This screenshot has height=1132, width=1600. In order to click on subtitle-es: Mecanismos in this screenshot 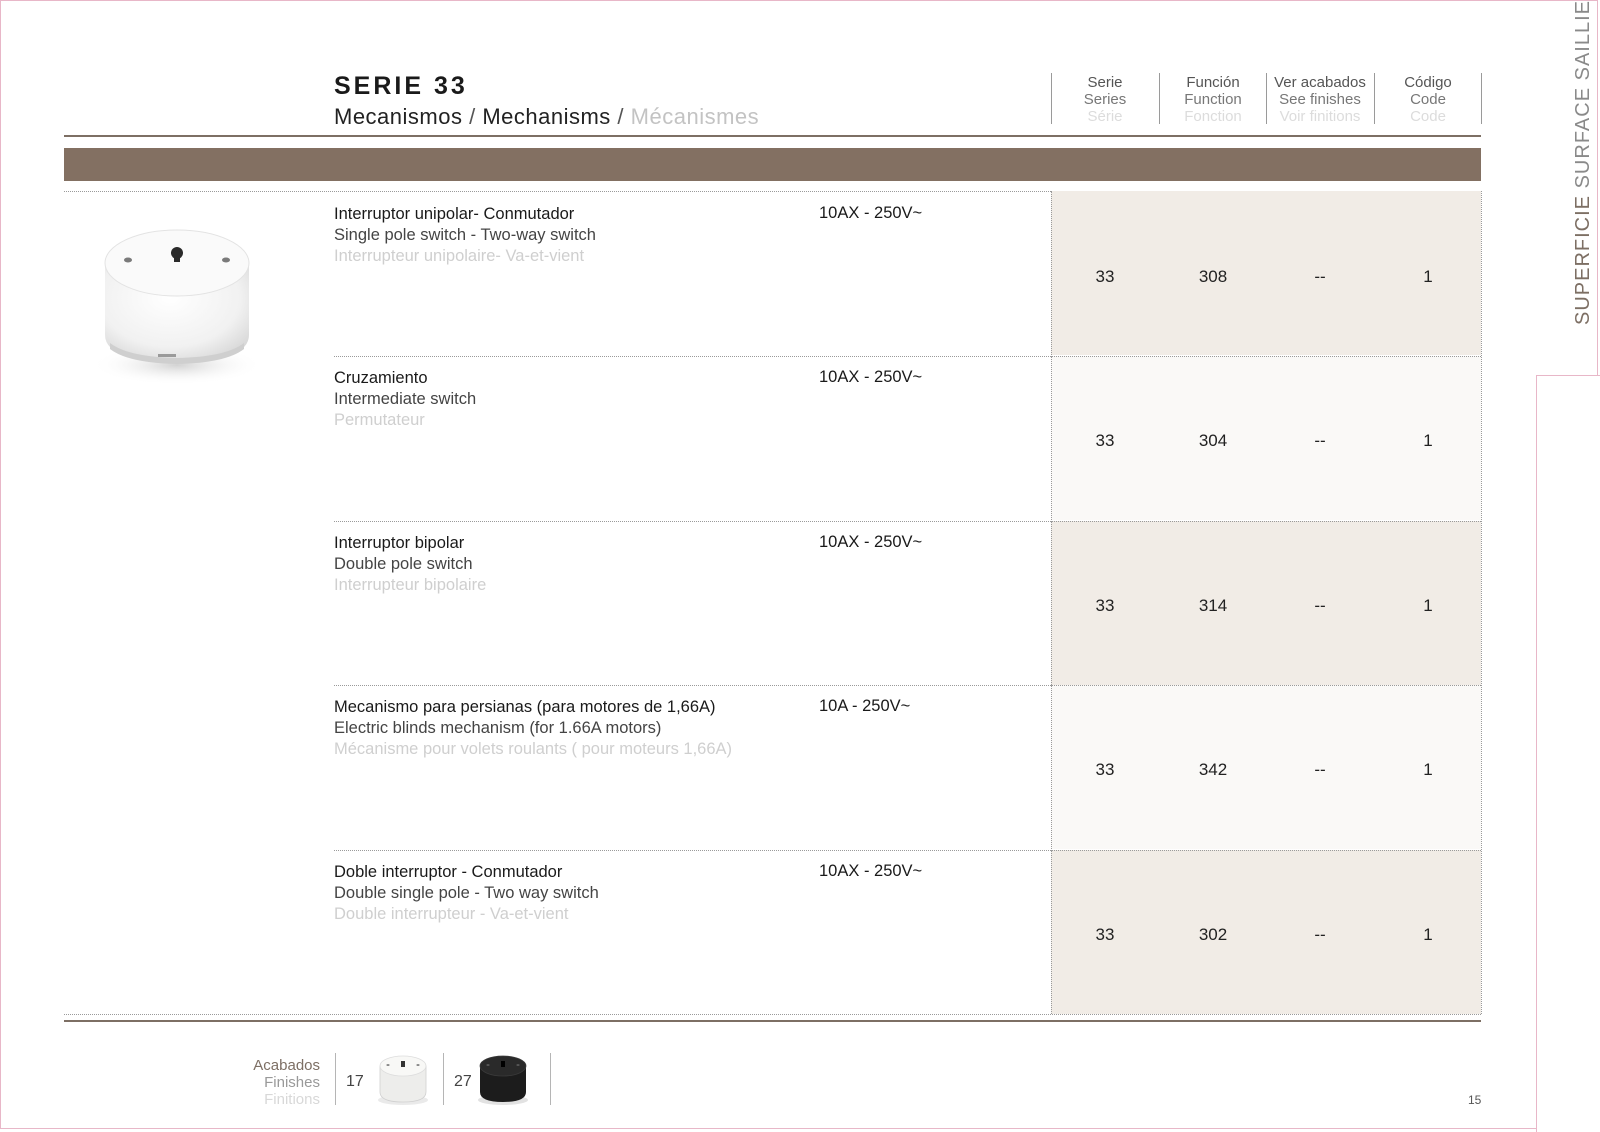, I will do `click(398, 116)`.